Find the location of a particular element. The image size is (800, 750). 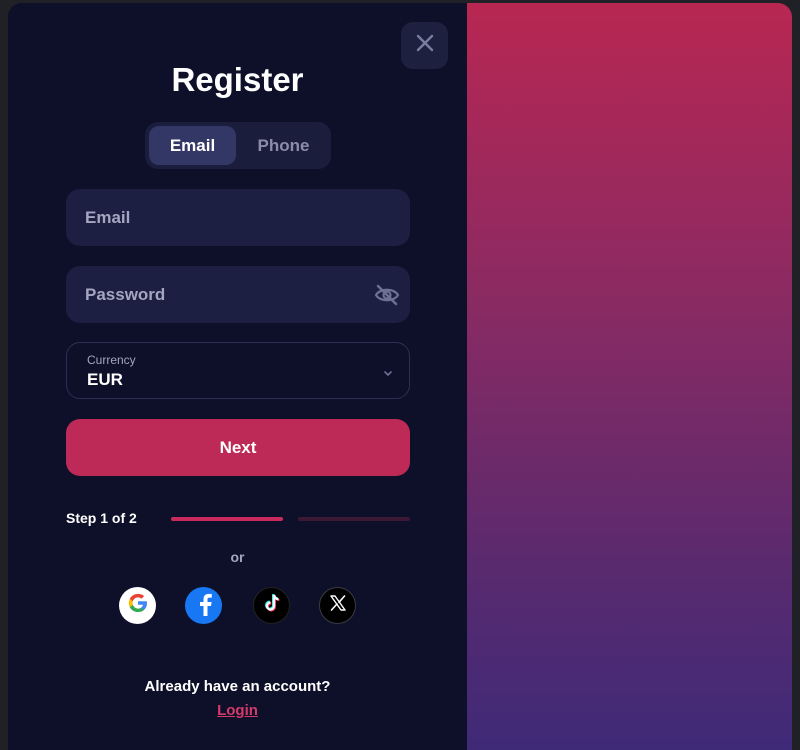

tiktok-login-button is located at coordinates (271, 605).